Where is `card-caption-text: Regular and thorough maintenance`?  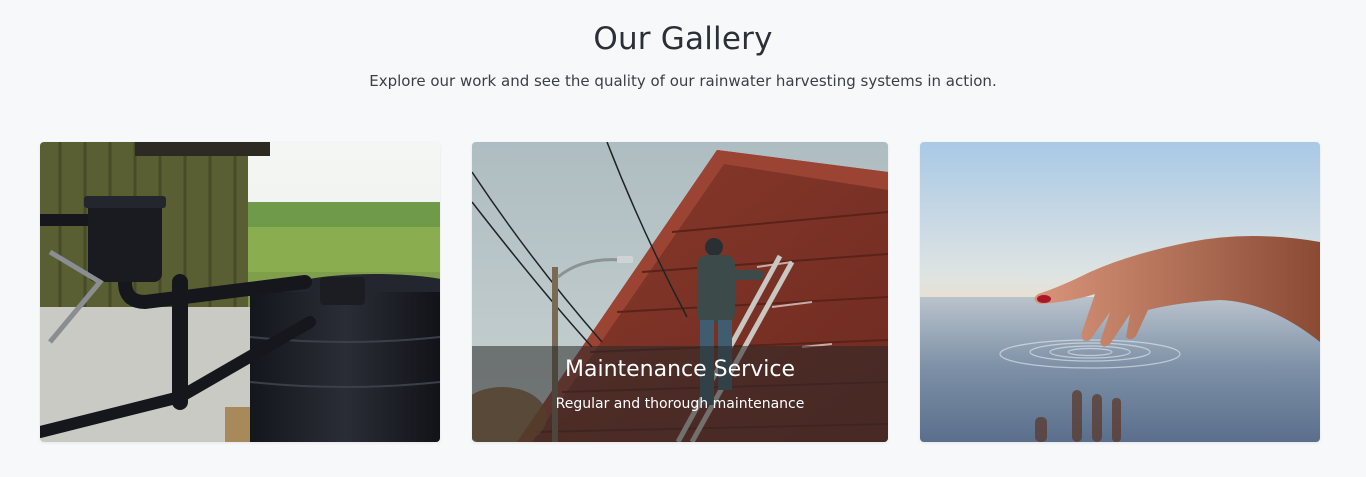
card-caption-text: Regular and thorough maintenance is located at coordinates (680, 404).